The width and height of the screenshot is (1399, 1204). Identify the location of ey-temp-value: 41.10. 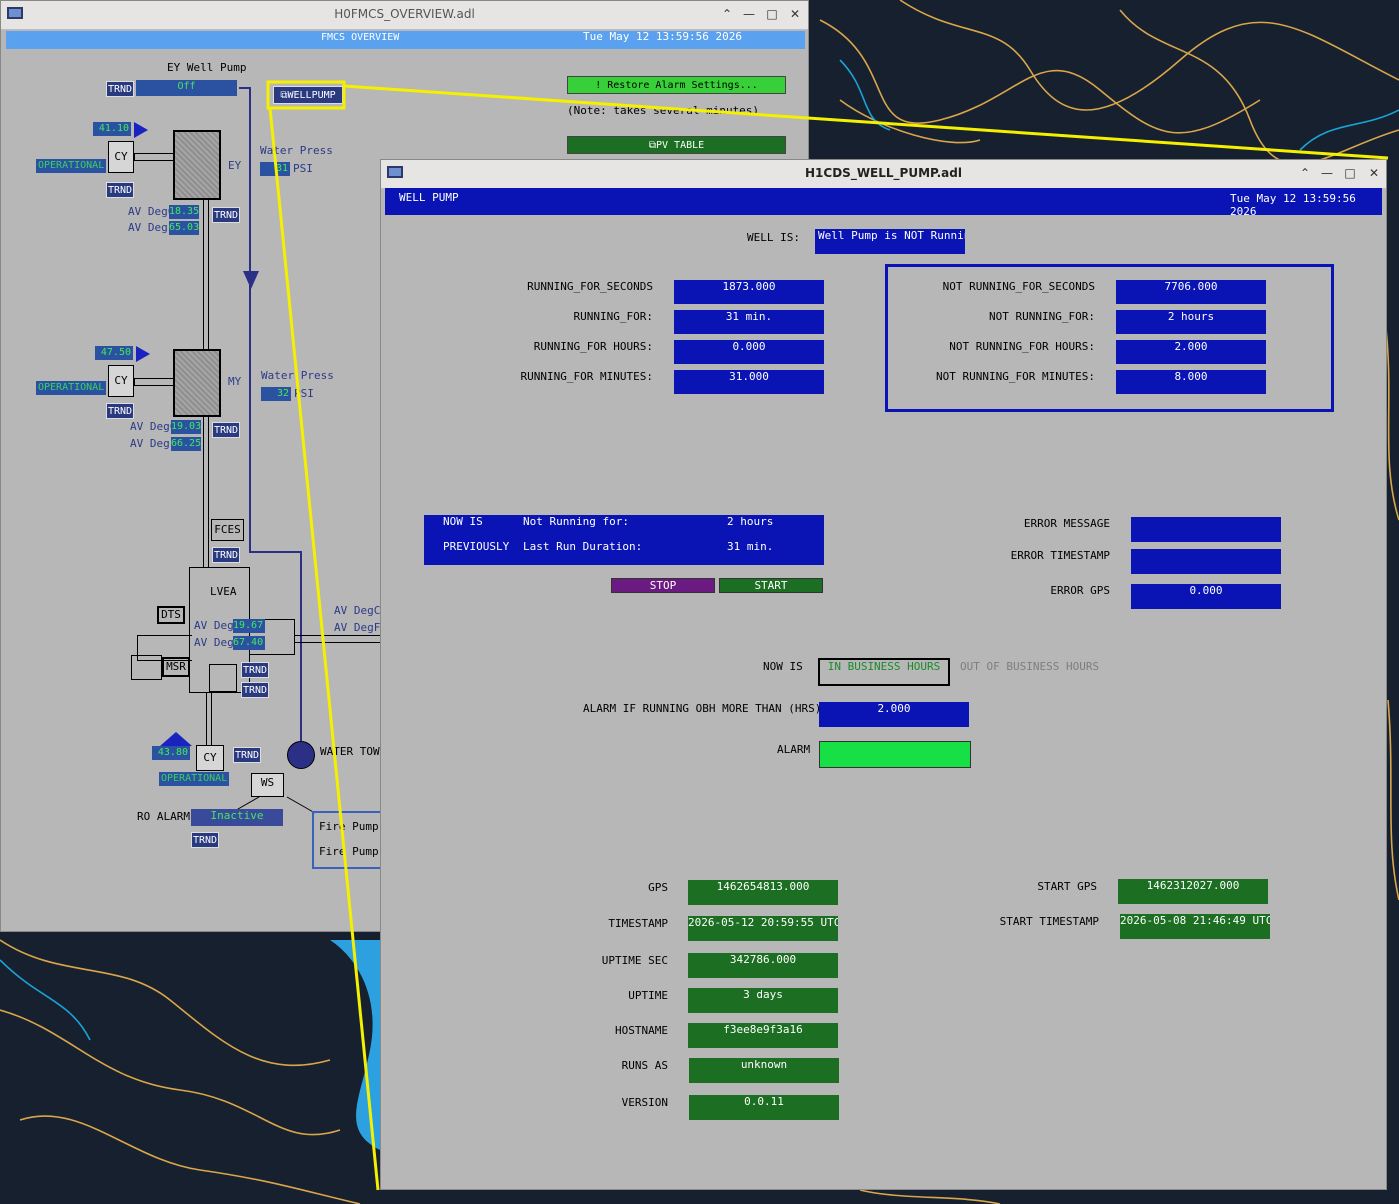
(112, 129).